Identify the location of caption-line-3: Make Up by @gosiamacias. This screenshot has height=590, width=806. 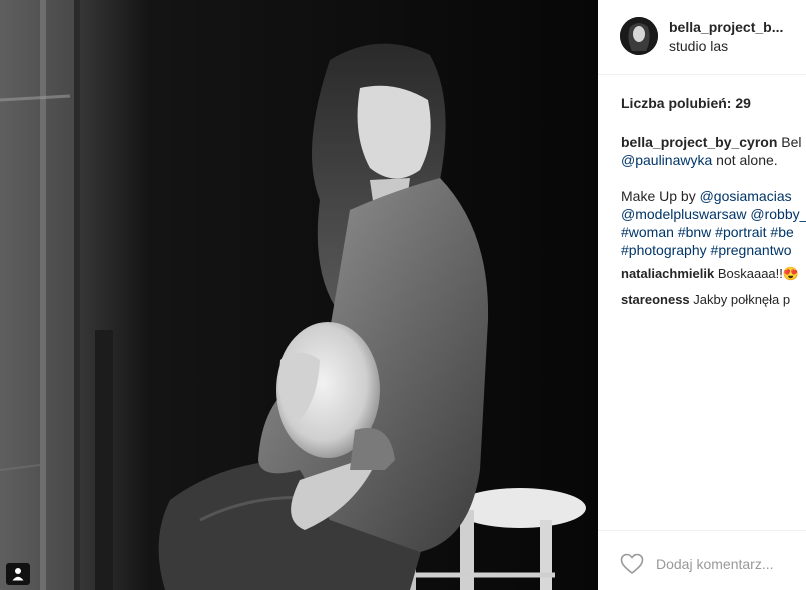
(706, 196).